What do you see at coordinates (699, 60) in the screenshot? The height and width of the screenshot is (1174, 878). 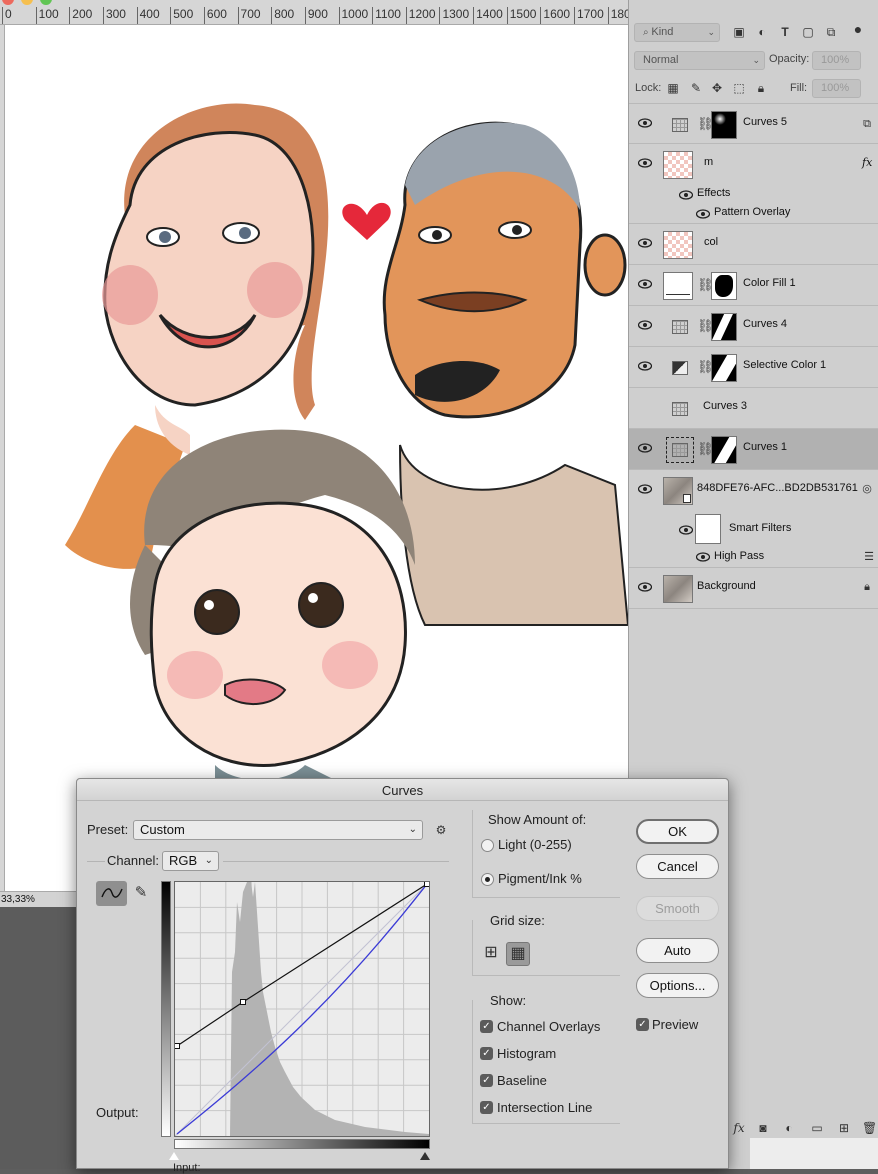 I see `blend-mode-select: Normal ⌄` at bounding box center [699, 60].